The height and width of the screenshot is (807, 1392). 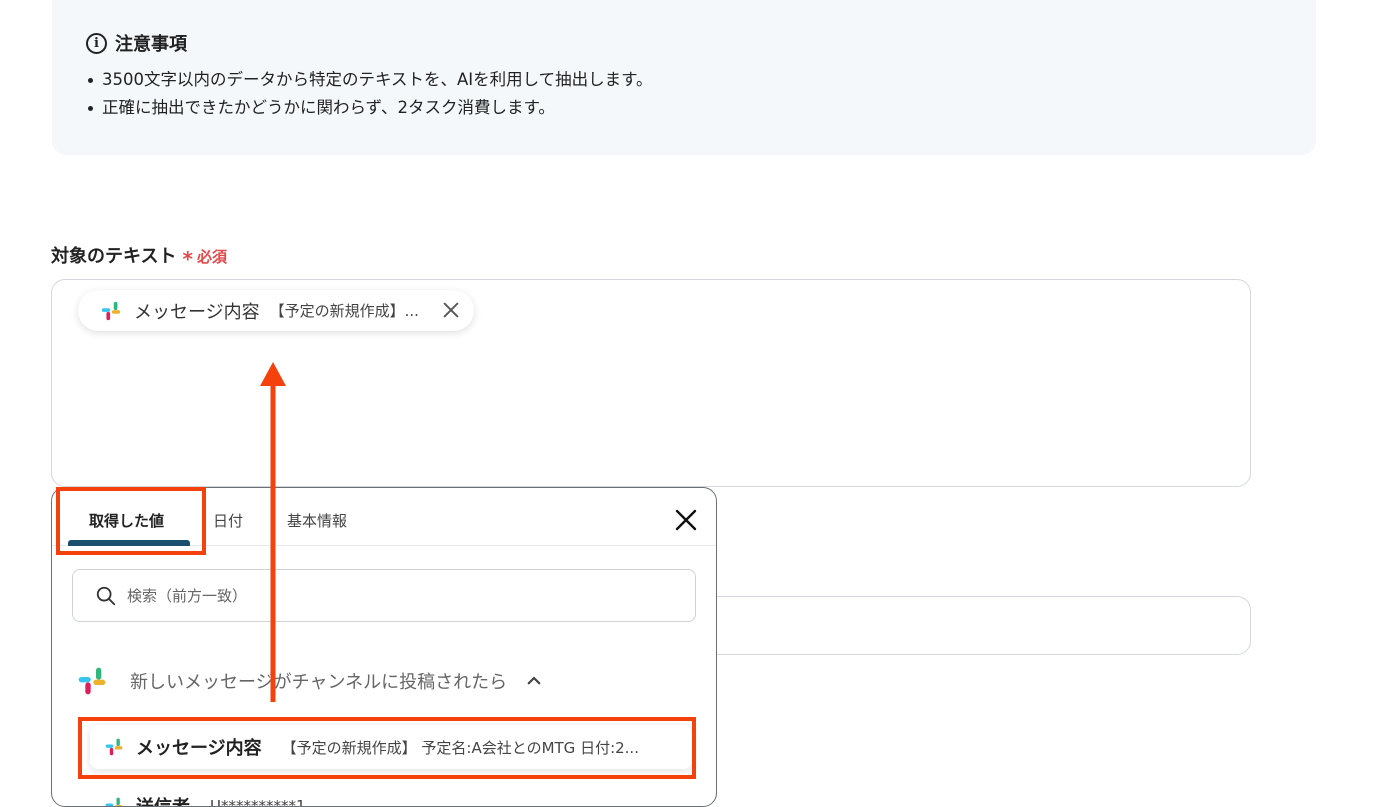 What do you see at coordinates (534, 681) in the screenshot?
I see `chevron-up-icon` at bounding box center [534, 681].